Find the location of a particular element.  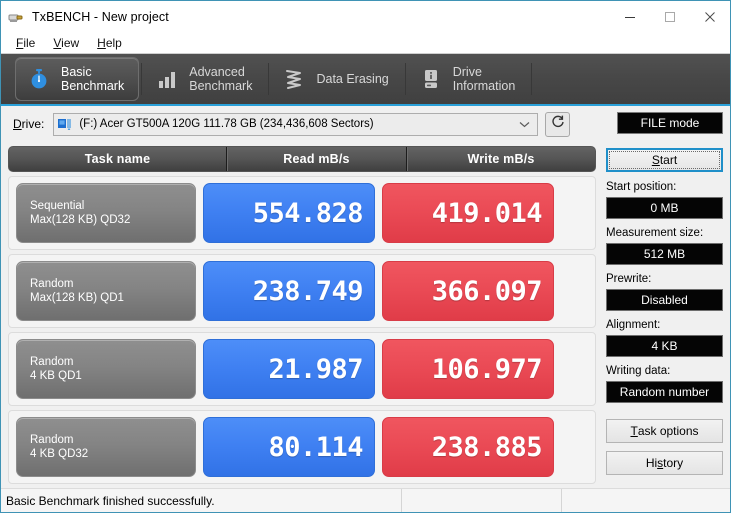

refresh-icon is located at coordinates (558, 124).